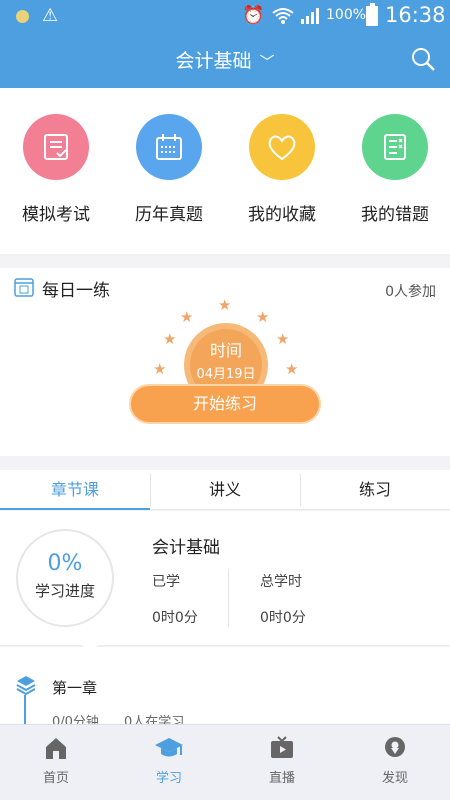 The width and height of the screenshot is (450, 800). What do you see at coordinates (76, 291) in the screenshot?
I see `daily-practice-title: 每日一练` at bounding box center [76, 291].